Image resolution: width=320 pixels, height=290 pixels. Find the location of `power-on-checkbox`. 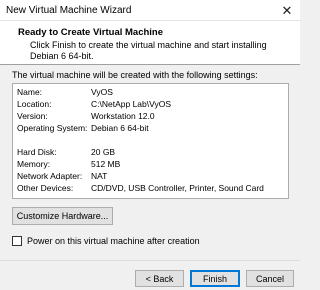

power-on-checkbox is located at coordinates (17, 241).